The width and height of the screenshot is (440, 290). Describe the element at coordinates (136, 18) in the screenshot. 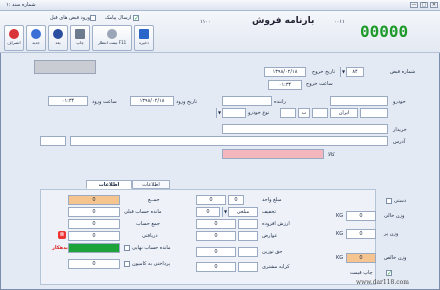

I see `sms-checkbox` at that location.